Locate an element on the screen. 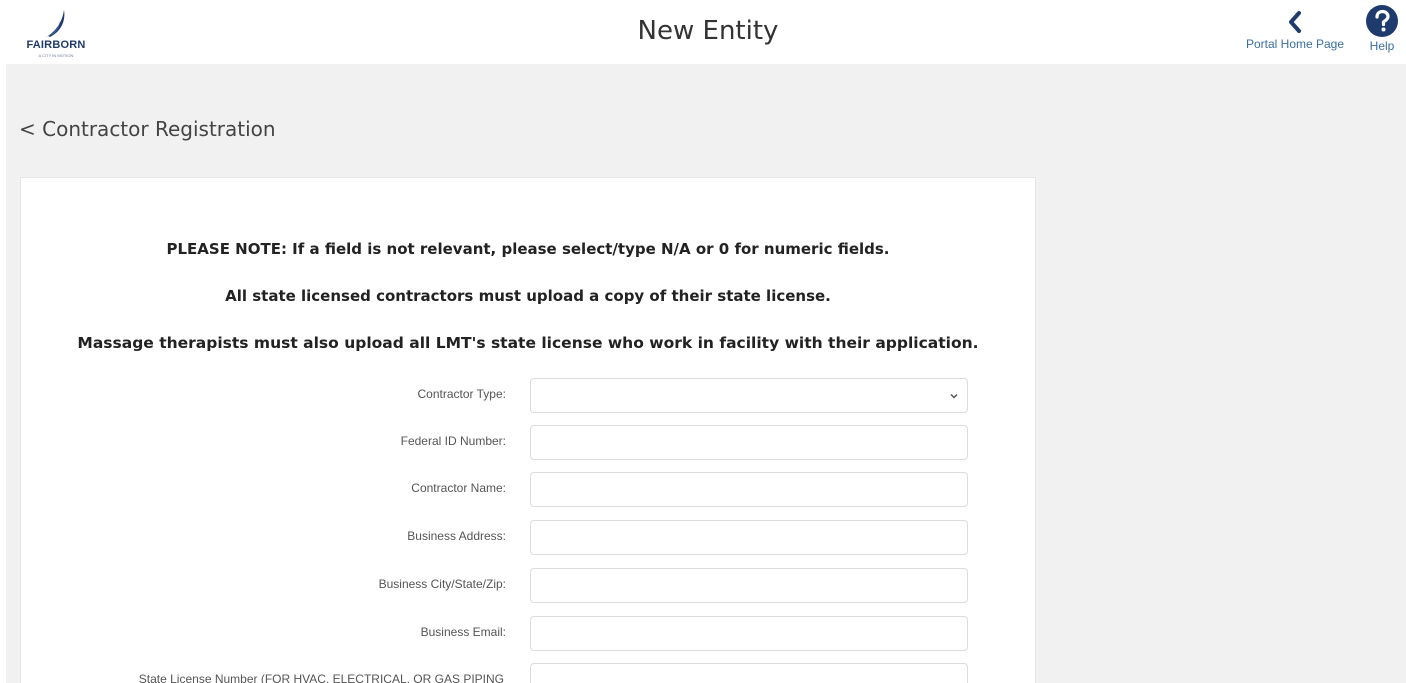 The image size is (1406, 683). business-address-field is located at coordinates (749, 537).